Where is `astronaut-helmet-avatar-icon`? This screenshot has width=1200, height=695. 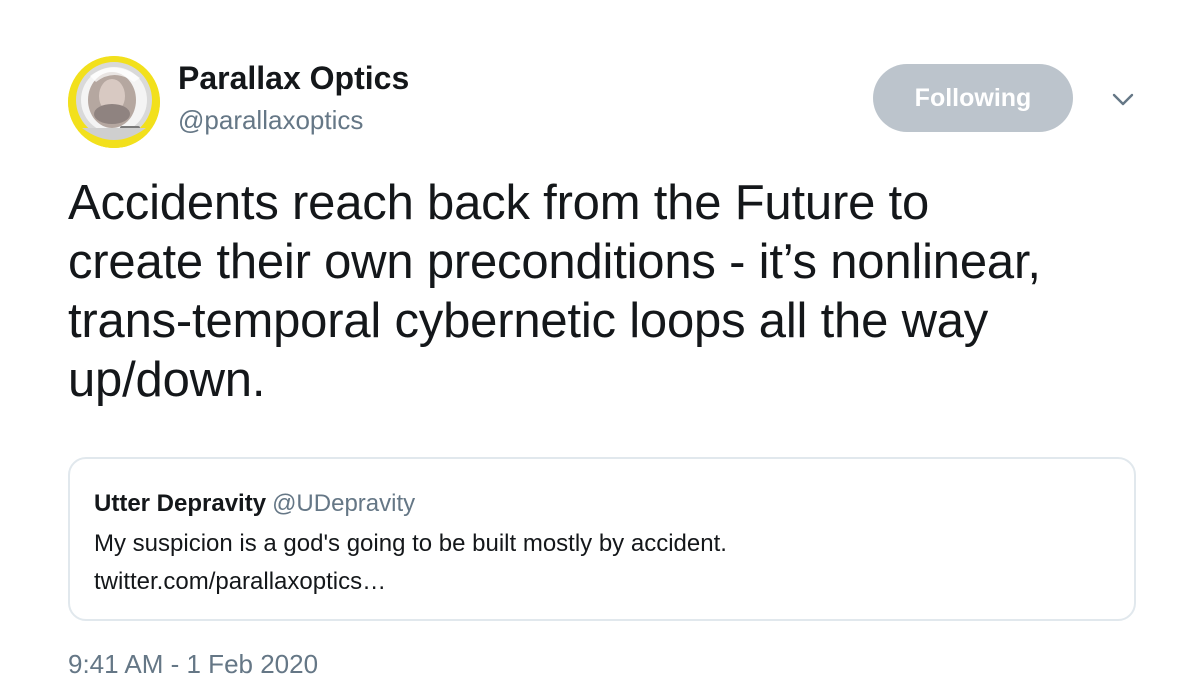 astronaut-helmet-avatar-icon is located at coordinates (114, 102).